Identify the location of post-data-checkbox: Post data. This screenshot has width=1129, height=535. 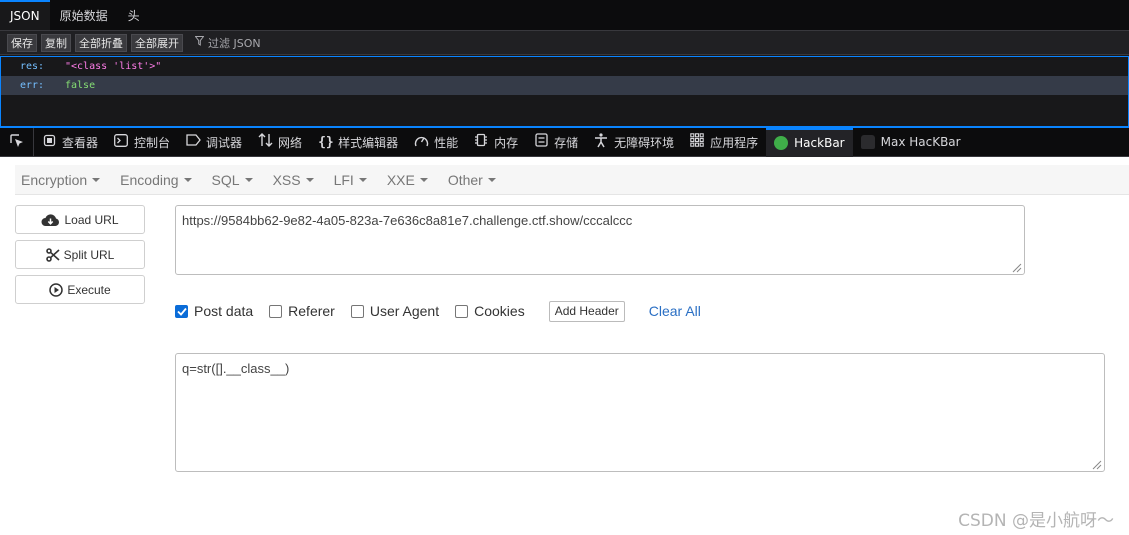
(214, 311).